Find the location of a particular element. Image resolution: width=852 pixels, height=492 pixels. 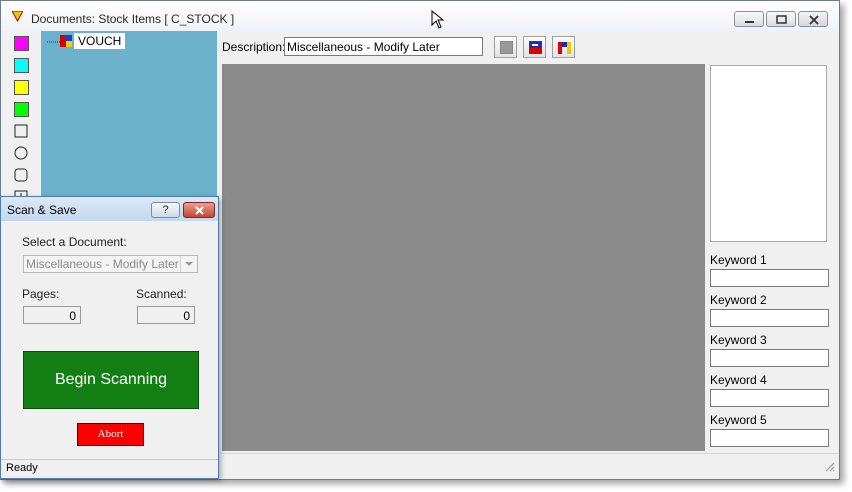

scanned-label: Scanned: is located at coordinates (161, 294).